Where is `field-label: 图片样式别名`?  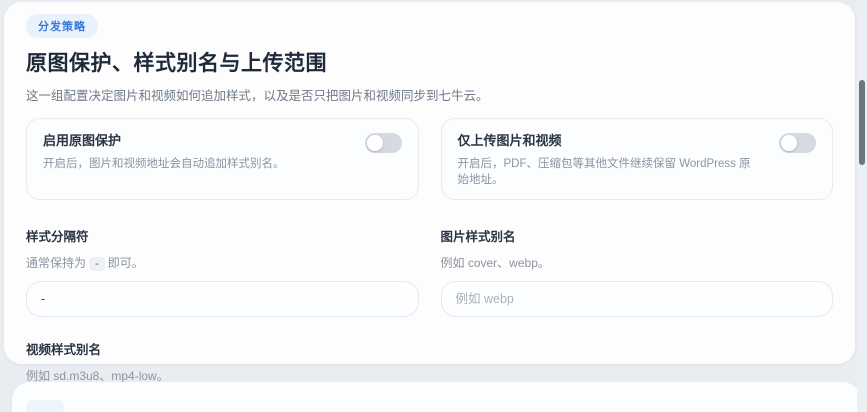
field-label: 图片样式别名 is located at coordinates (478, 237).